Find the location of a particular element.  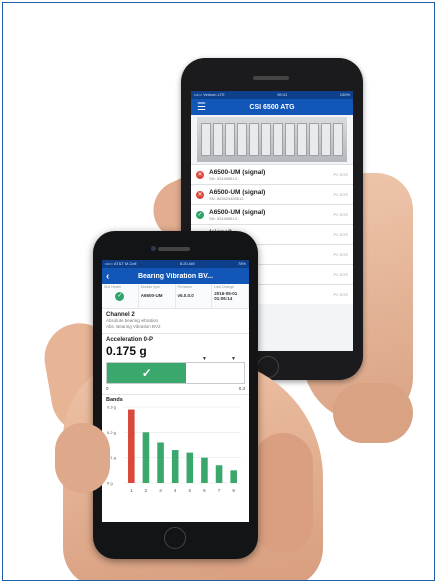

danger-marker-icon: ▼ is located at coordinates (233, 359).